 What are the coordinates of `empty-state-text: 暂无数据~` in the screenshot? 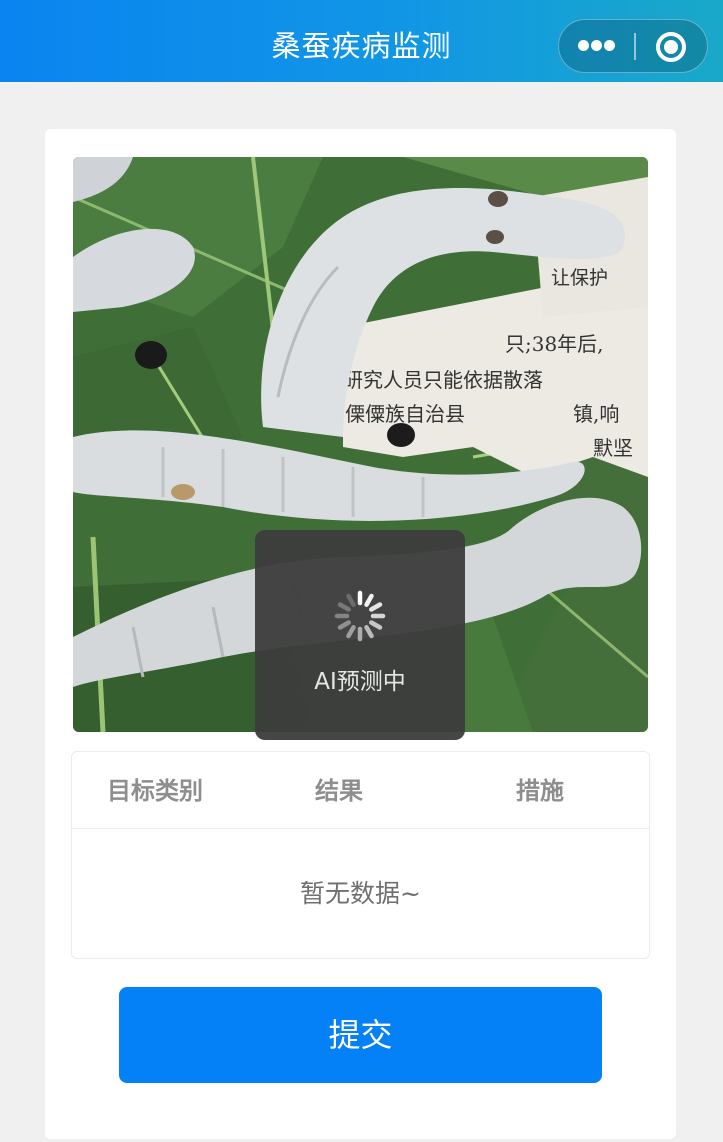 It's located at (360, 893).